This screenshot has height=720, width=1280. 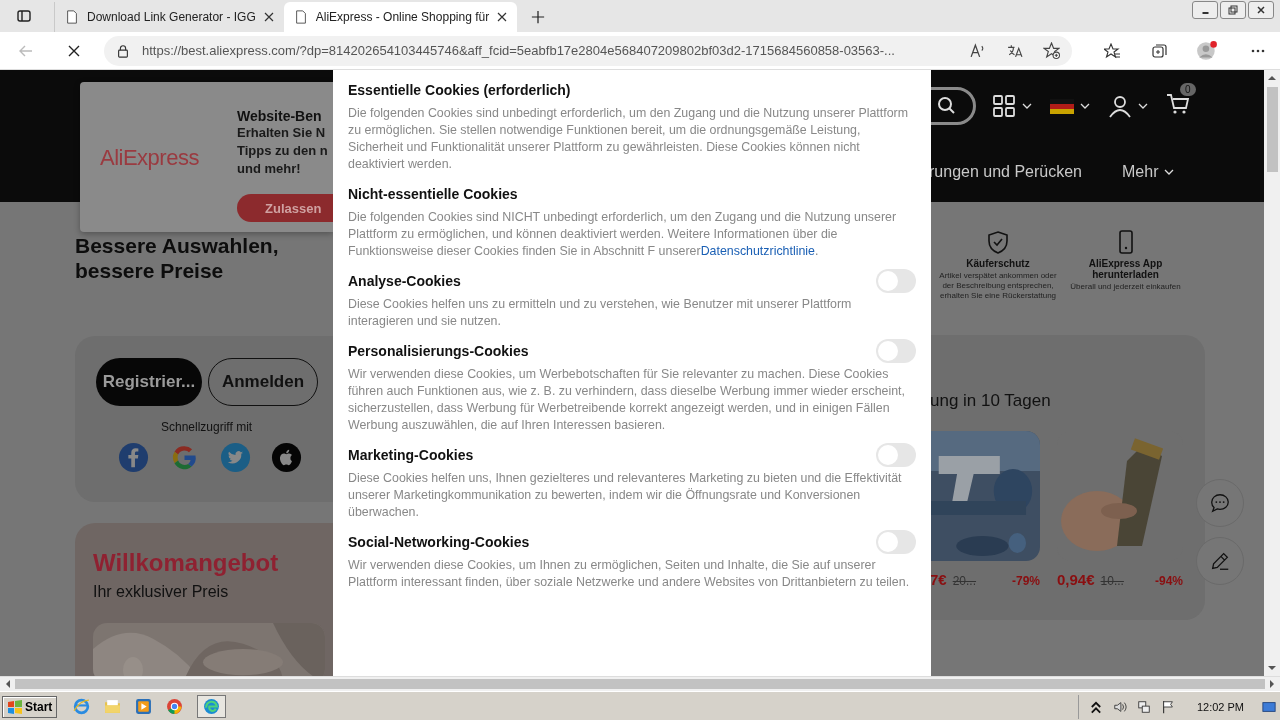 What do you see at coordinates (1051, 50) in the screenshot?
I see `add-favorite-icon` at bounding box center [1051, 50].